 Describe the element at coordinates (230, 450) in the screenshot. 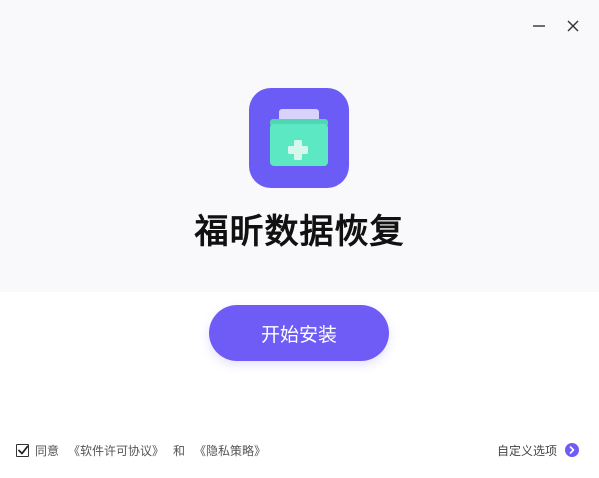

I see `privacy-policy-link: 《隐私策略》` at that location.